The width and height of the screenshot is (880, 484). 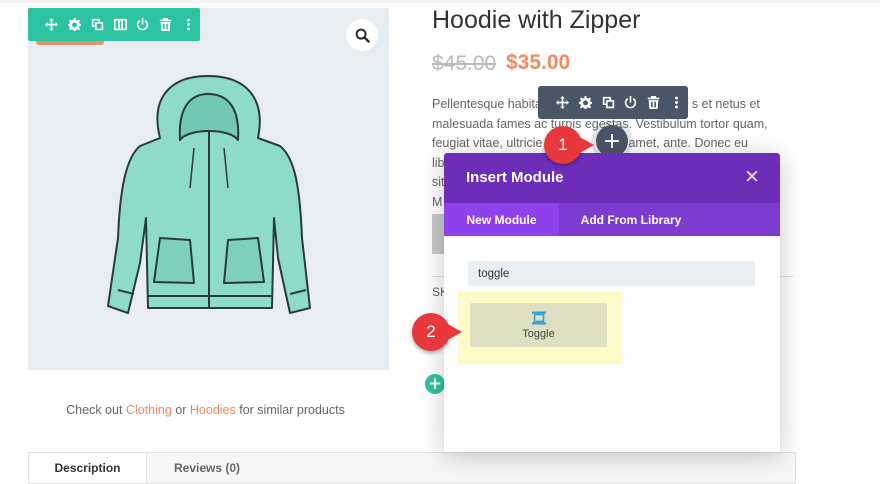 What do you see at coordinates (569, 145) in the screenshot?
I see `step-marker-1: 1` at bounding box center [569, 145].